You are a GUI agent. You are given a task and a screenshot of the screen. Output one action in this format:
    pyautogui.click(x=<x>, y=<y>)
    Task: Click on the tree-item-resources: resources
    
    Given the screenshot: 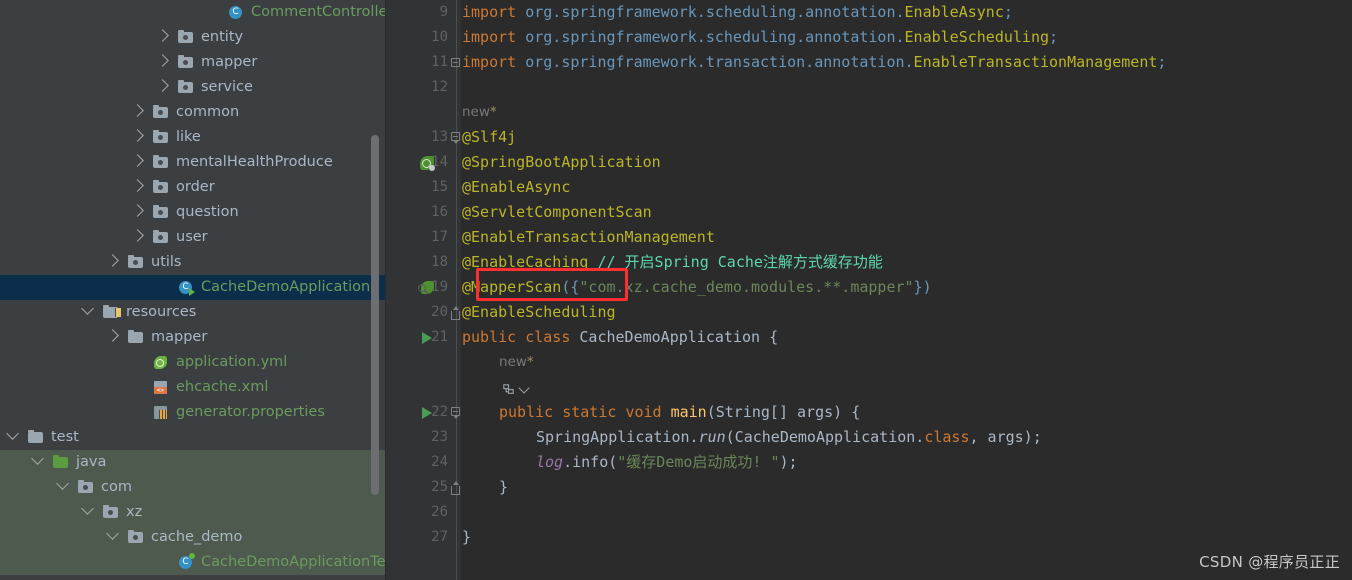 What is the action you would take?
    pyautogui.click(x=193, y=312)
    